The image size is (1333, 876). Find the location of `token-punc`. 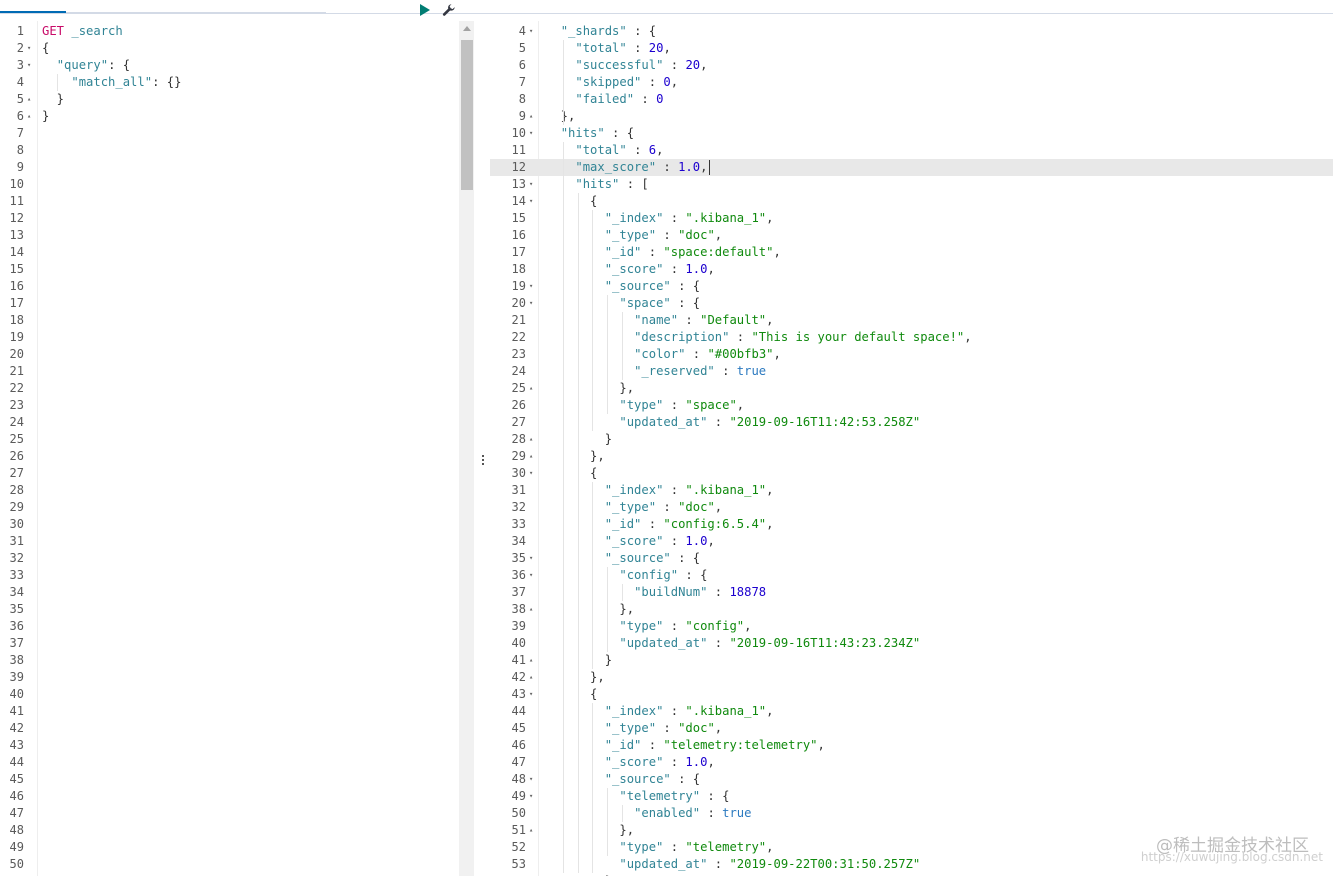

token-punc is located at coordinates (575, 779).